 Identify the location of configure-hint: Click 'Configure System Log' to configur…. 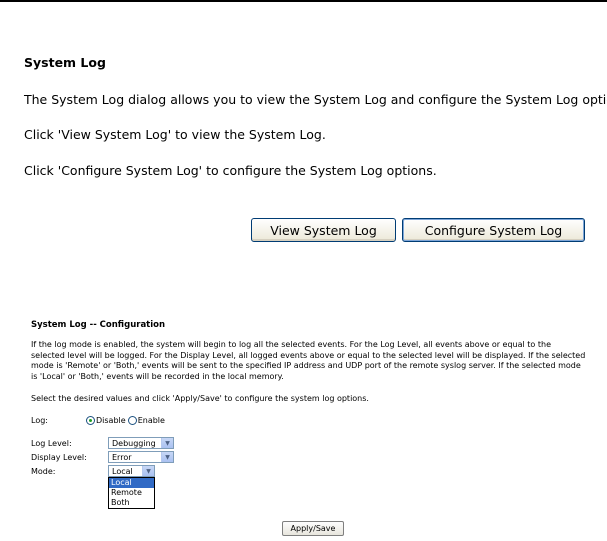
(230, 170).